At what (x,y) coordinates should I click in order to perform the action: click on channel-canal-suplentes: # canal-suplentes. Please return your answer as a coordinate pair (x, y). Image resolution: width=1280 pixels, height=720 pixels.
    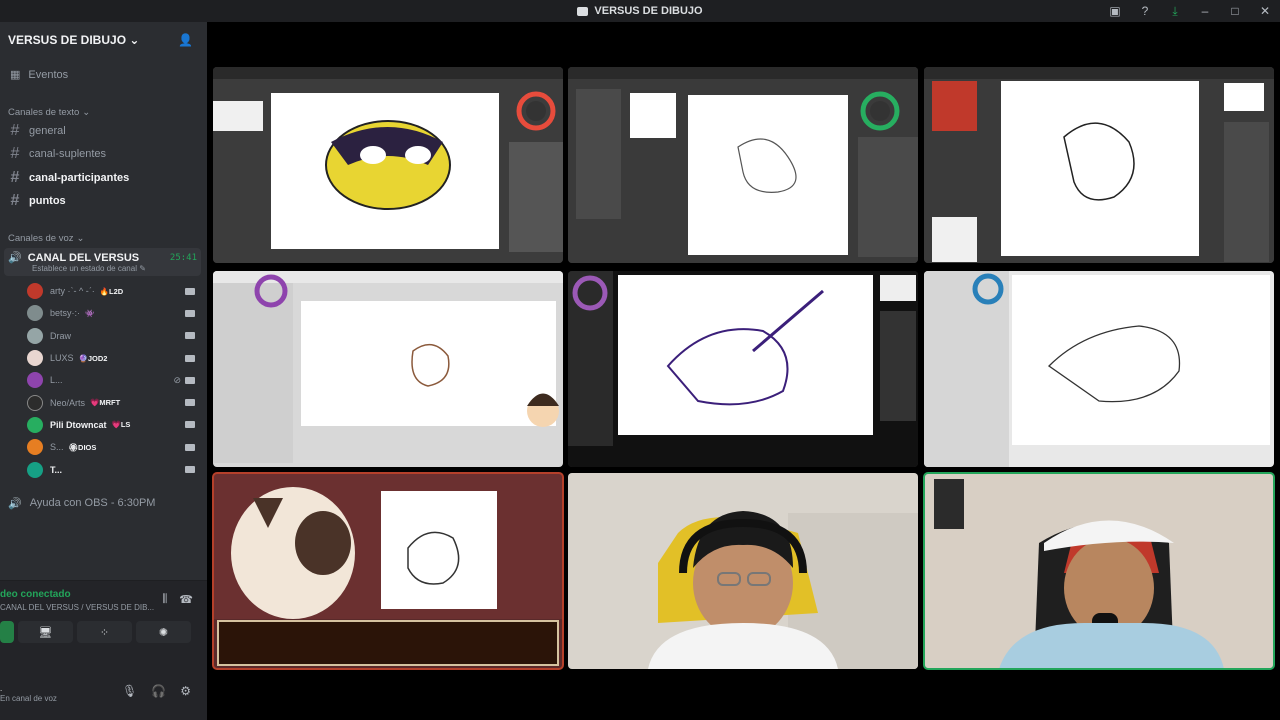
    Looking at the image, I should click on (103, 155).